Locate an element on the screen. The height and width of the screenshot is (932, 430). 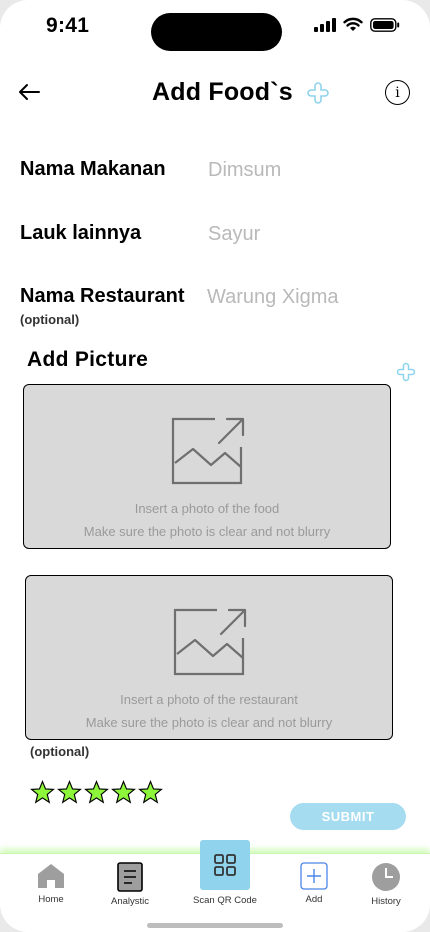
clock-icon is located at coordinates (386, 877).